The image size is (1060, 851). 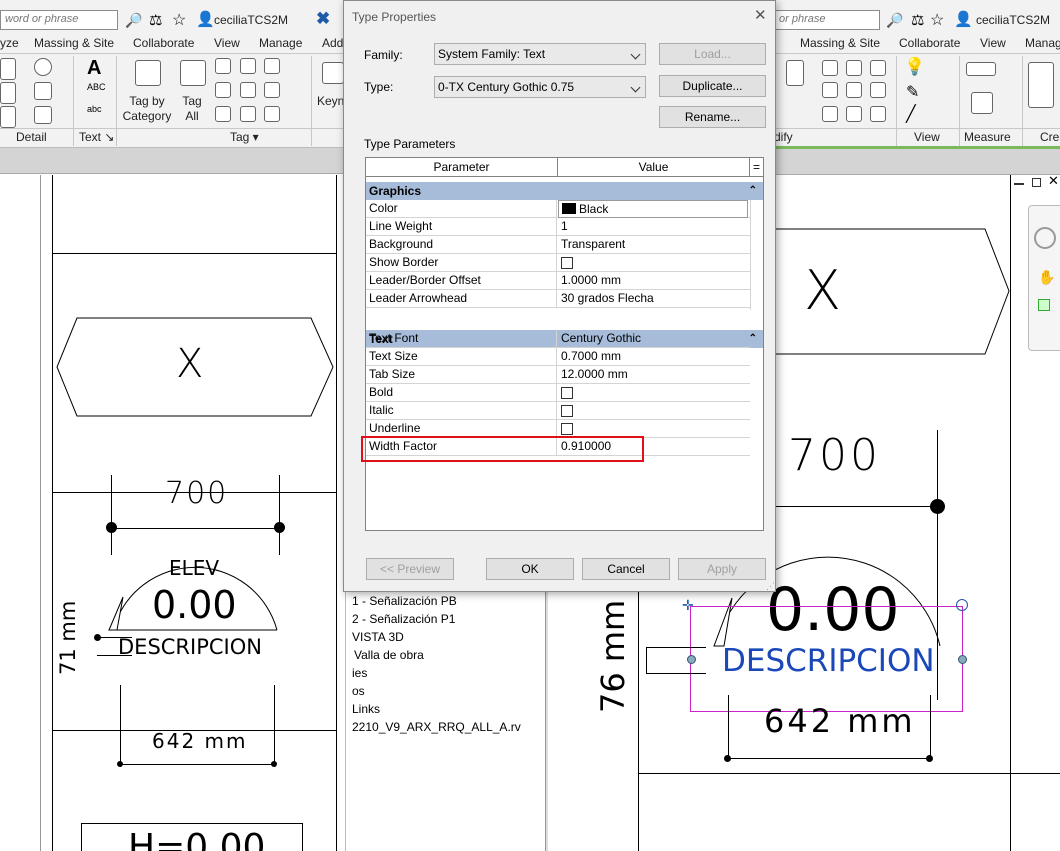 I want to click on browser-item: 1 - Señalización PB, so click(x=404, y=601).